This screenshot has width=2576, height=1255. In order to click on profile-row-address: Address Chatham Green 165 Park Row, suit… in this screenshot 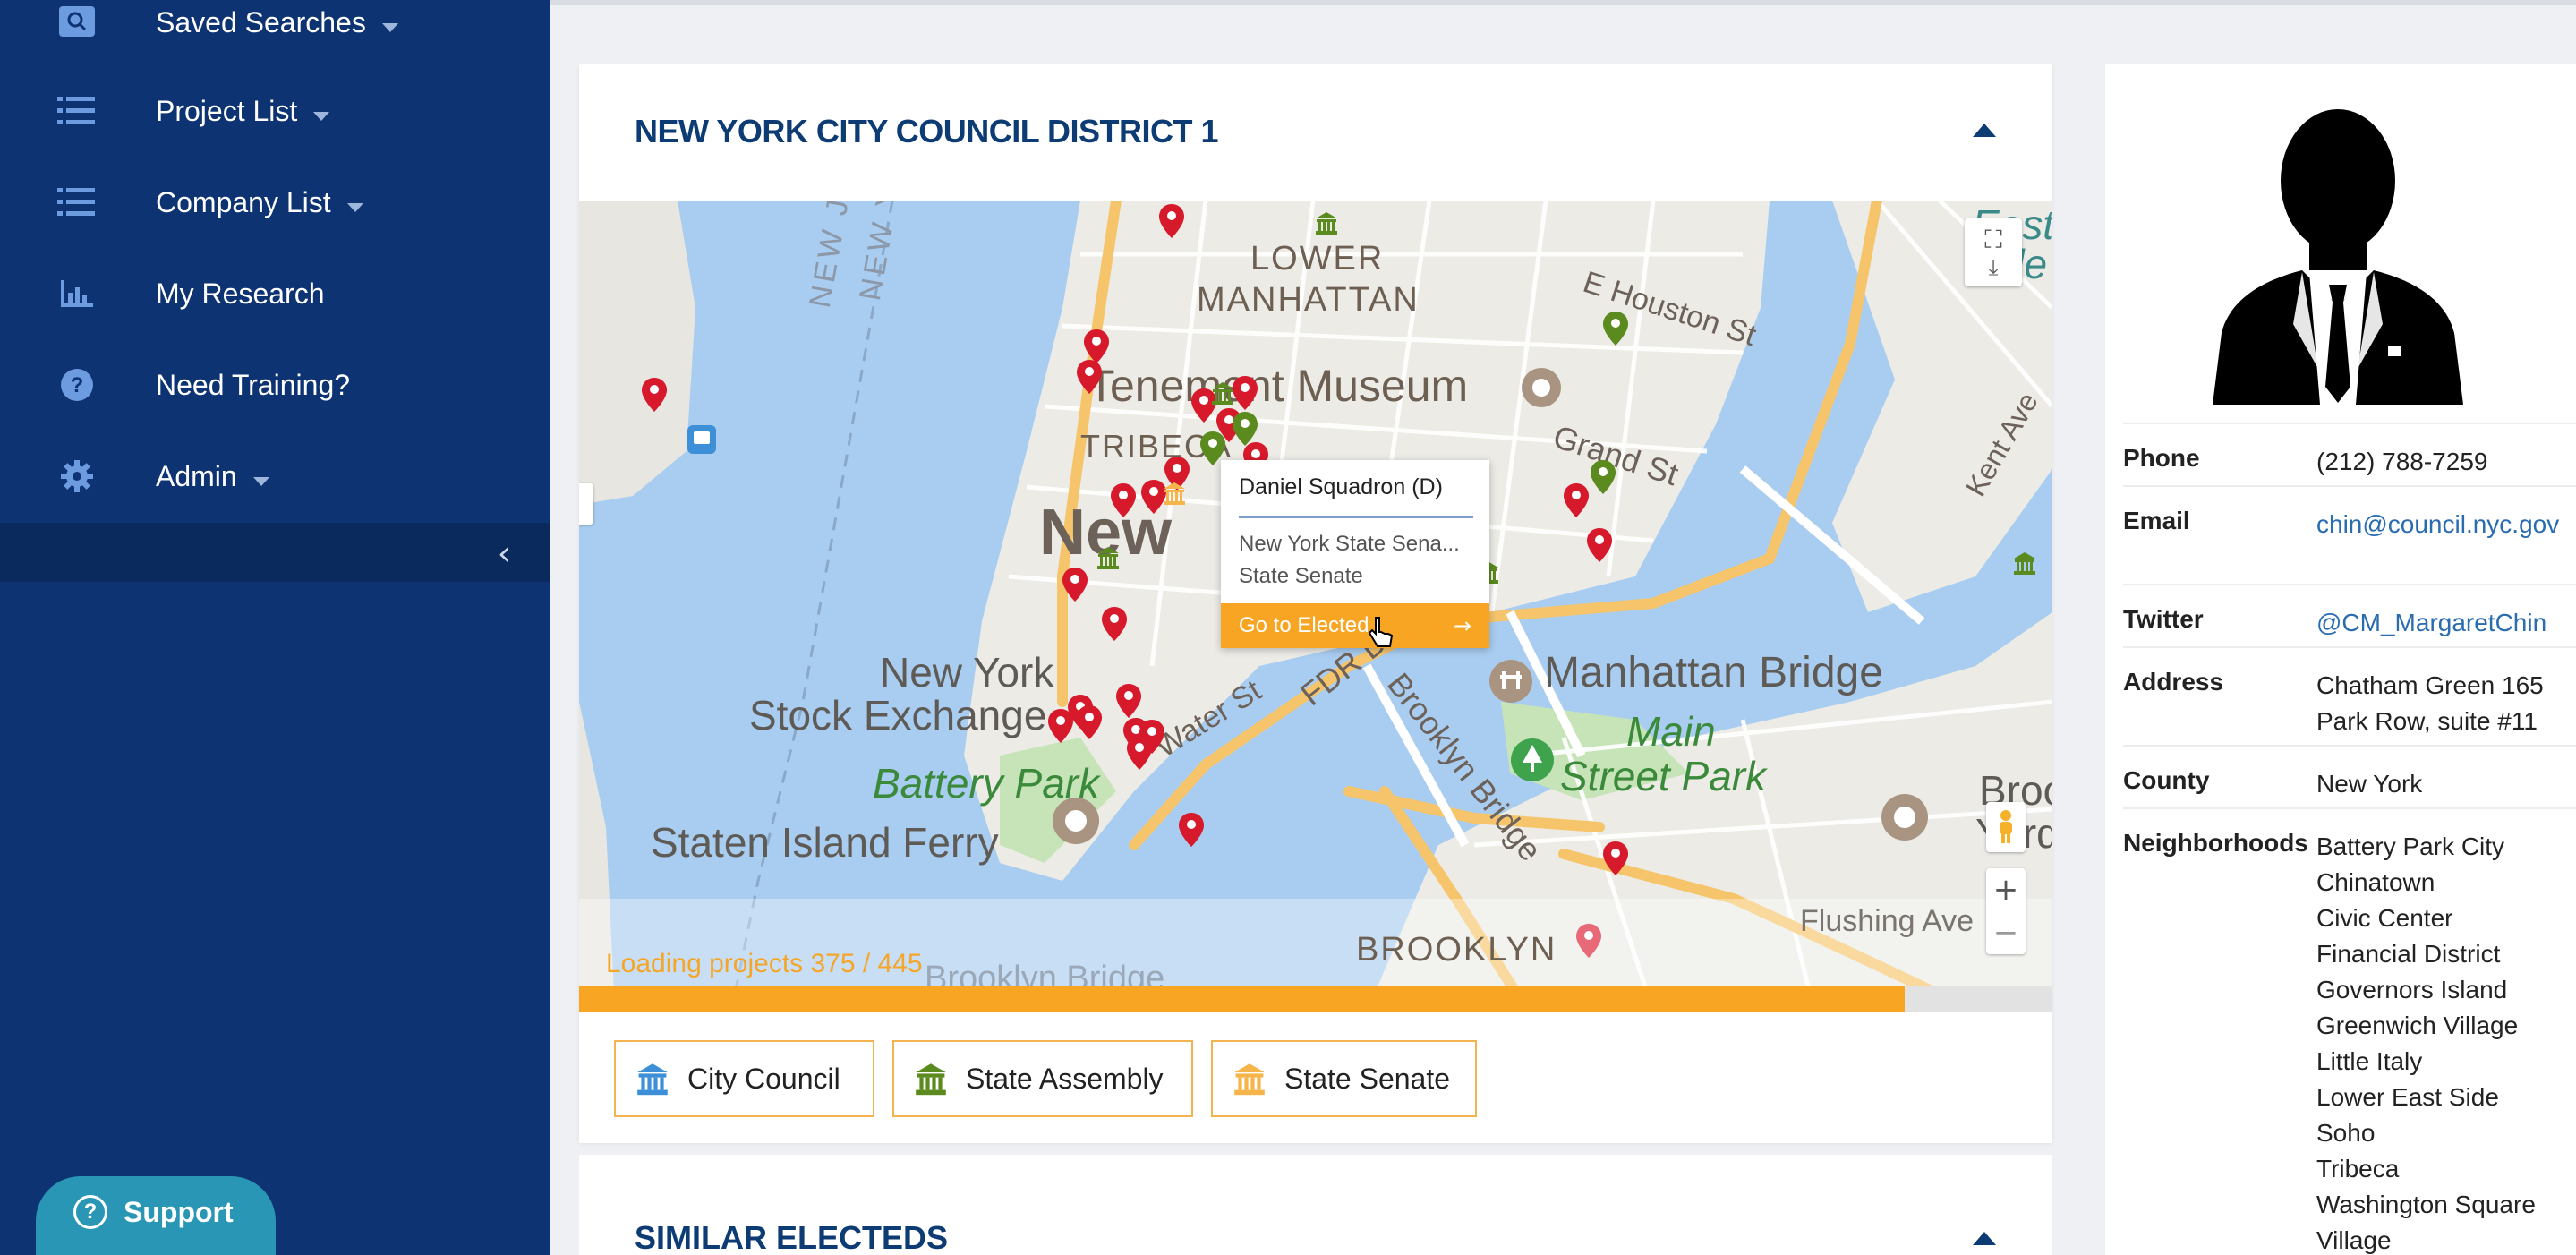, I will do `click(2349, 695)`.